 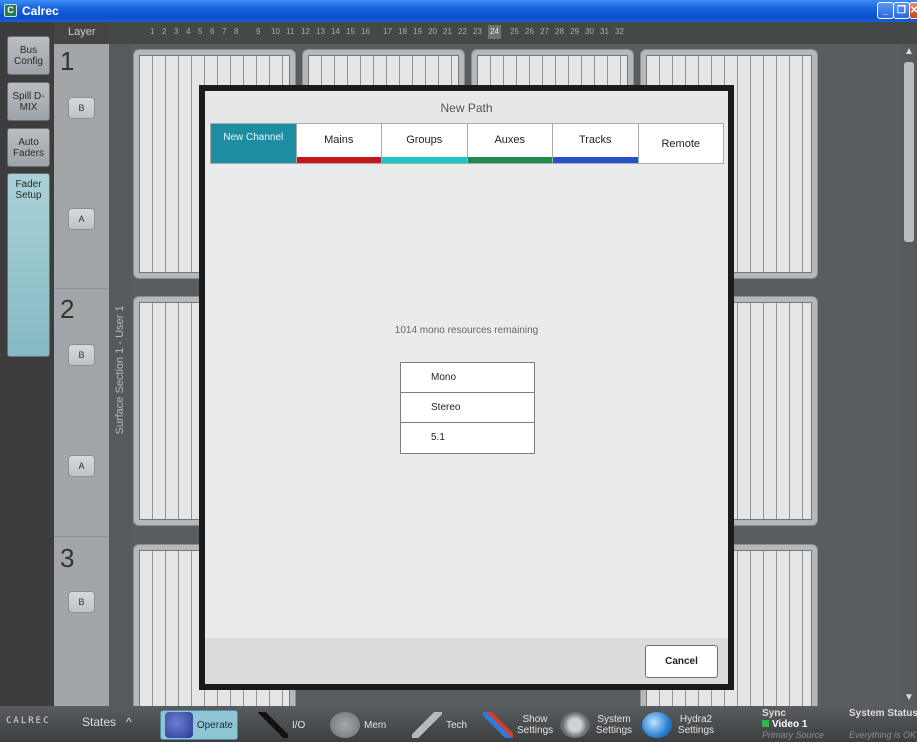 I want to click on operate-label: Operate, so click(x=214, y=725).